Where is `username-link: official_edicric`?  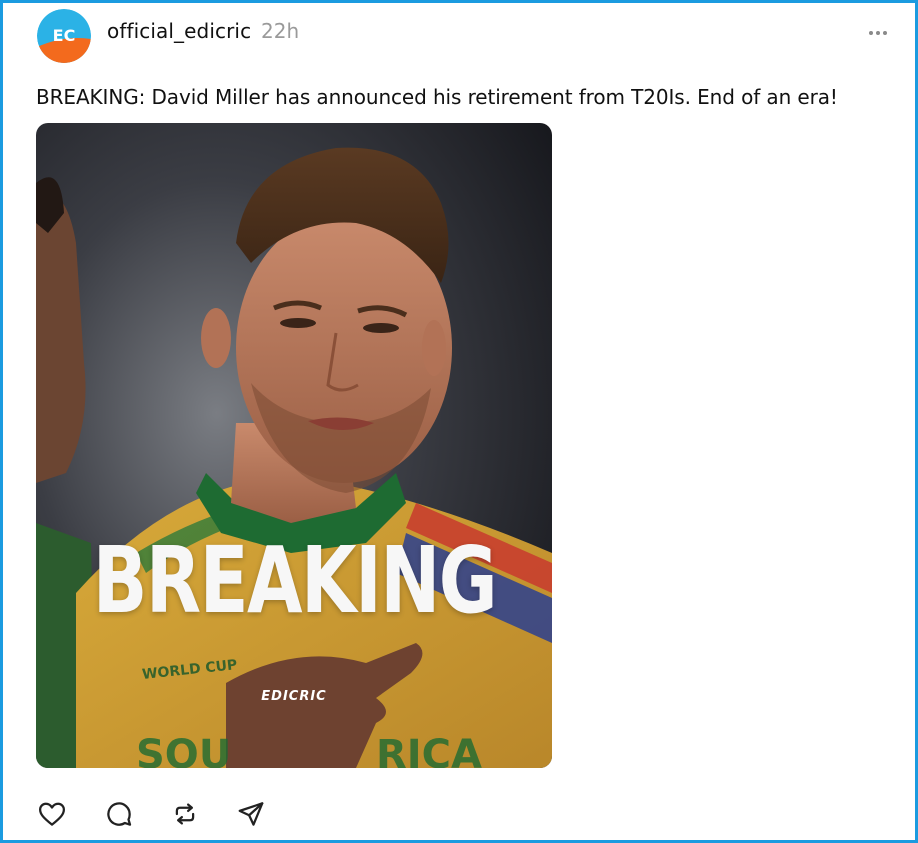 username-link: official_edicric is located at coordinates (179, 31).